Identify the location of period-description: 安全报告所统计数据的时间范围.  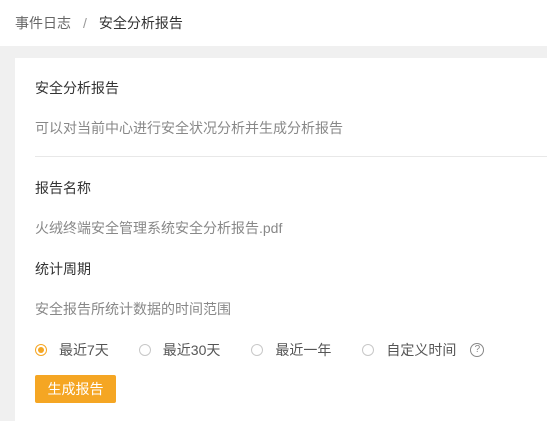
(133, 309).